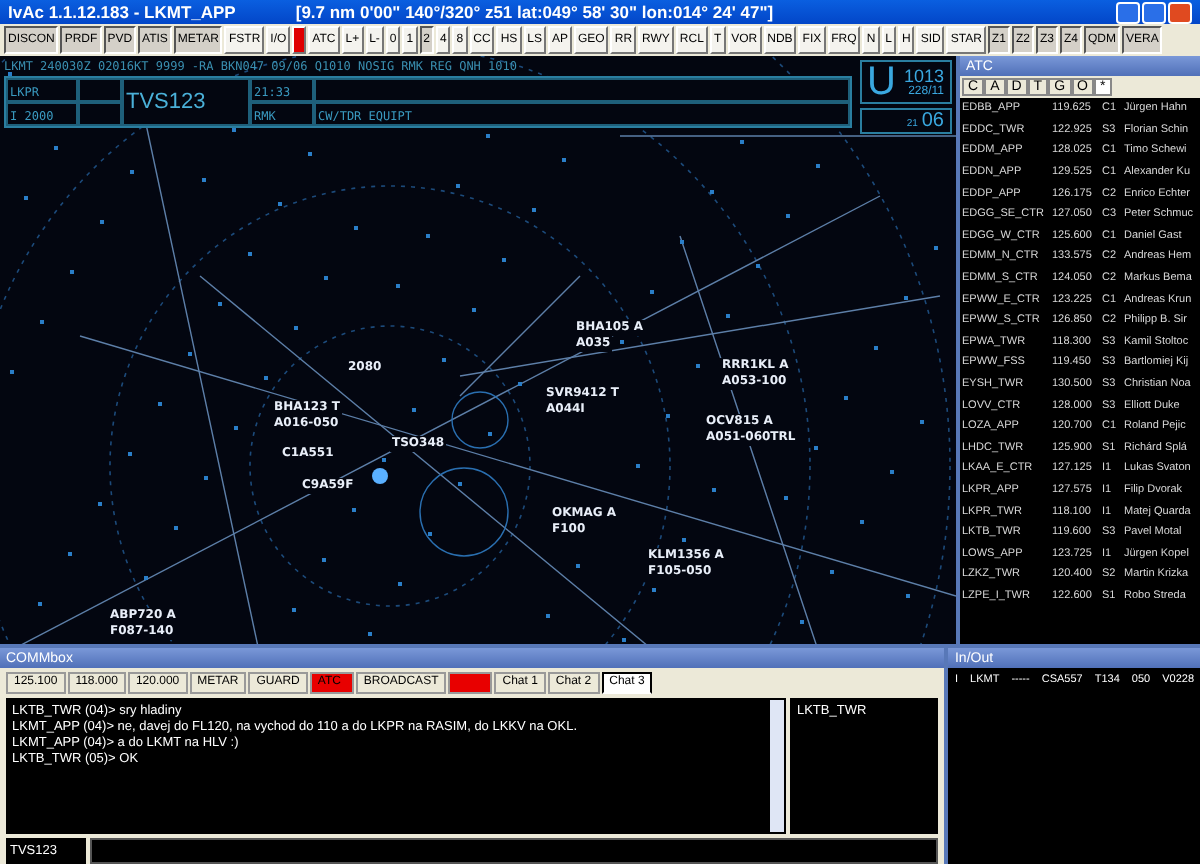 This screenshot has width=1200, height=864. I want to click on alert-button, so click(299, 40).